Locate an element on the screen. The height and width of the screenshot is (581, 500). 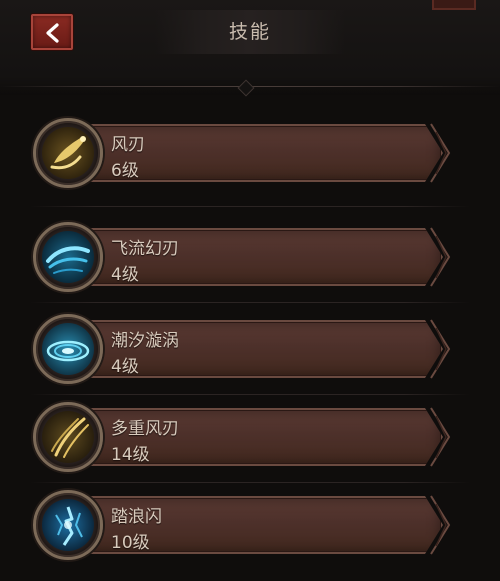
wind-blade-icon is located at coordinates (68, 153).